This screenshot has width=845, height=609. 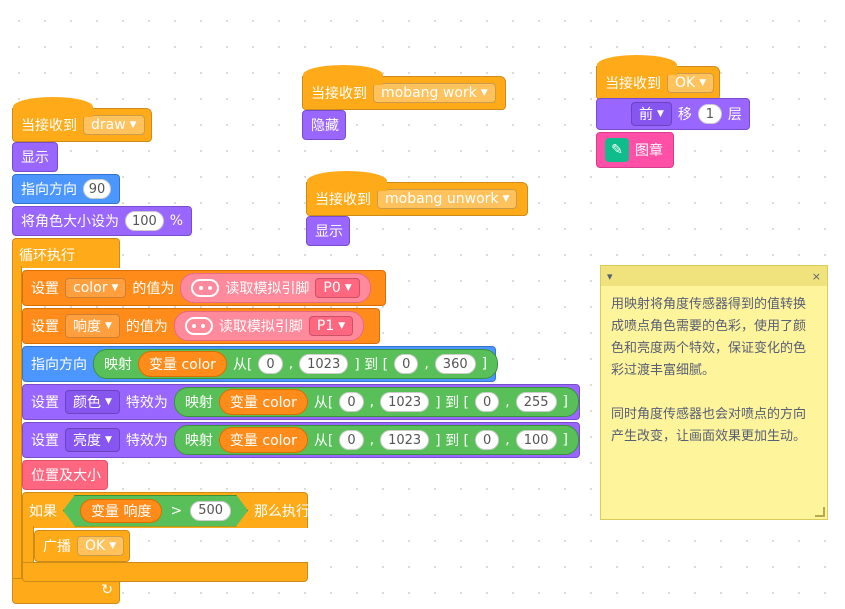 I want to click on hide-block: 隐藏, so click(x=324, y=125).